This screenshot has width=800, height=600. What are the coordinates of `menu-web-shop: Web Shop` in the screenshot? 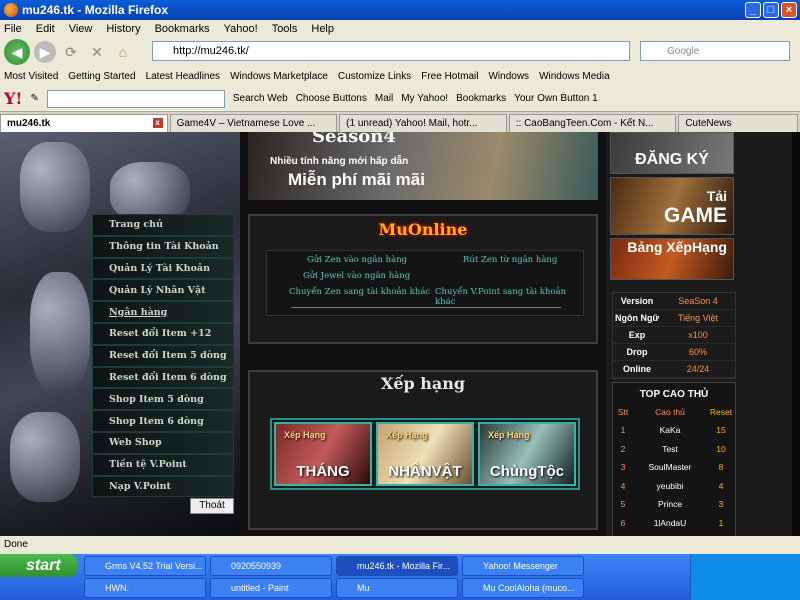 It's located at (163, 442).